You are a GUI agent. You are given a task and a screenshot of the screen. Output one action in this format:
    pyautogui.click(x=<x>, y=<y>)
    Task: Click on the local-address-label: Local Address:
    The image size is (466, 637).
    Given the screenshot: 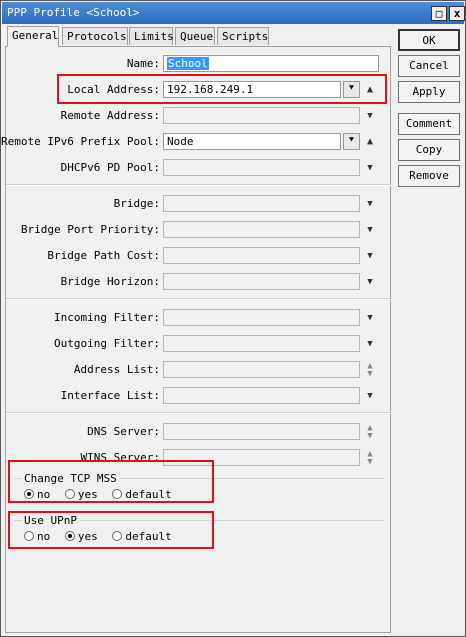 What is the action you would take?
    pyautogui.click(x=113, y=89)
    